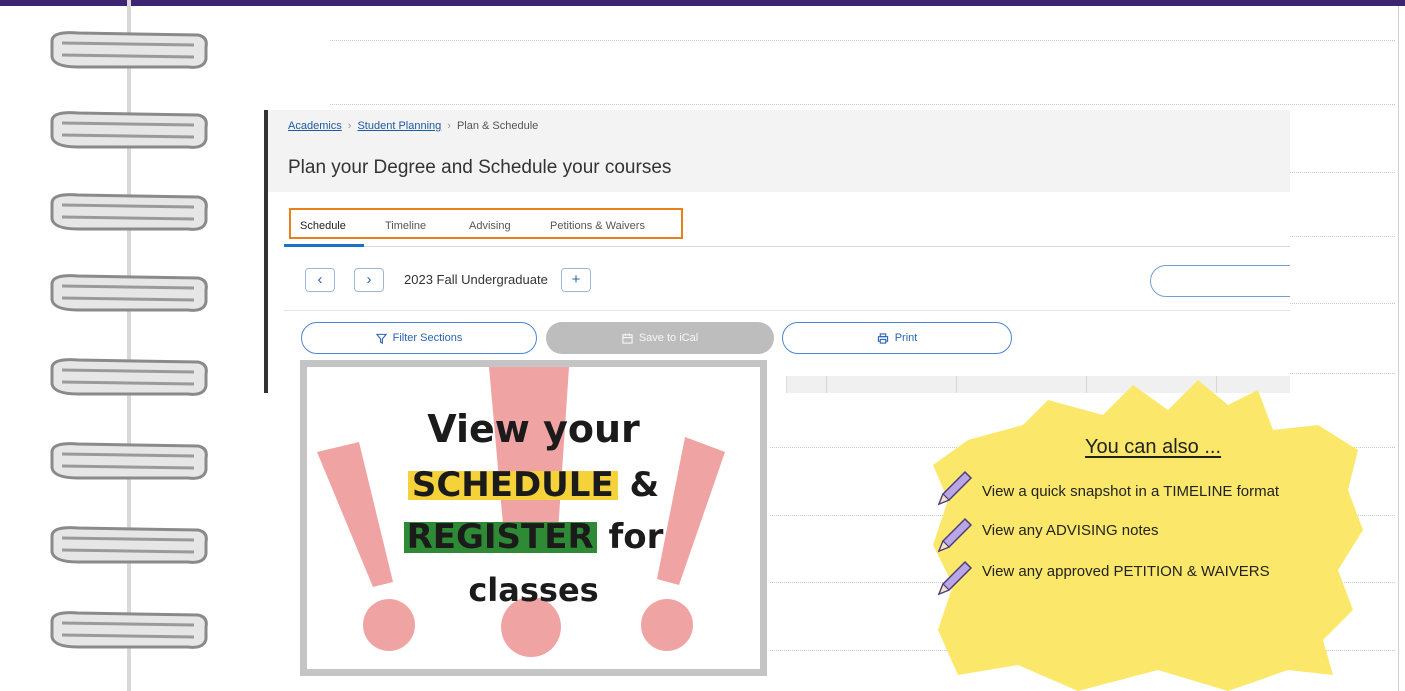  What do you see at coordinates (323, 226) in the screenshot?
I see `tab-schedule: Schedule` at bounding box center [323, 226].